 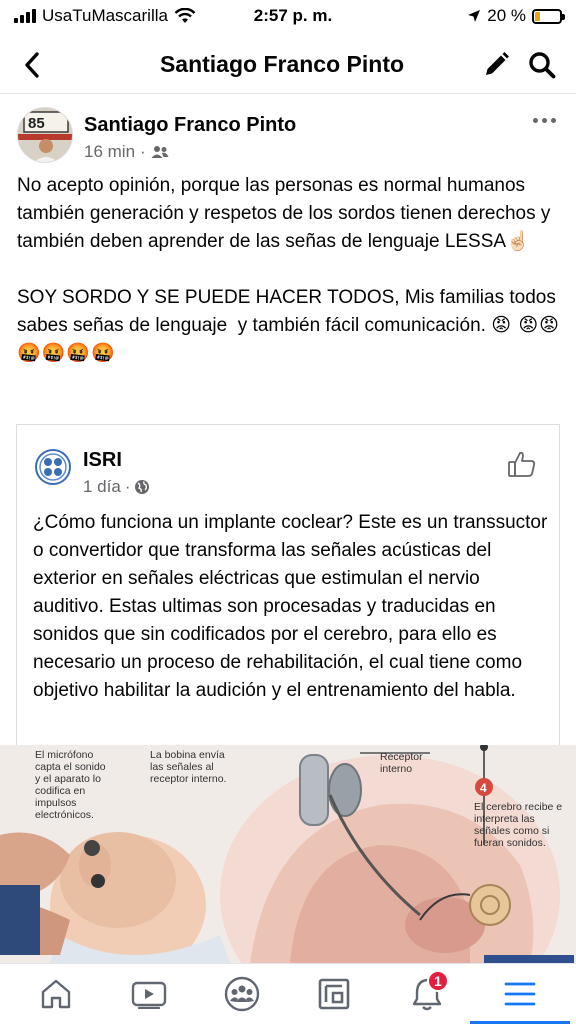 I want to click on friends-icon, so click(x=160, y=152).